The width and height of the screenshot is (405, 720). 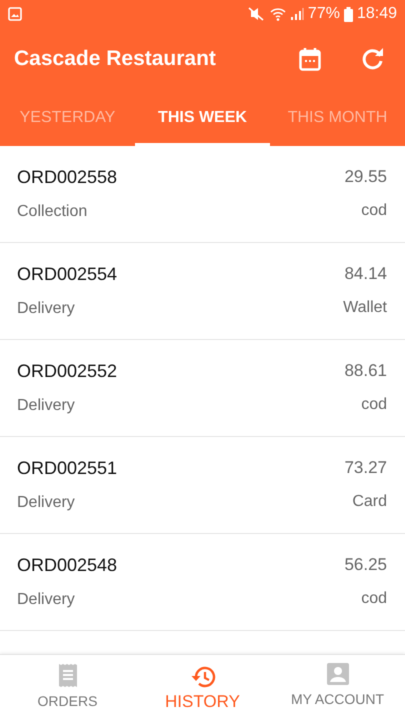 I want to click on nav-tab: ORDERS, so click(x=67, y=687).